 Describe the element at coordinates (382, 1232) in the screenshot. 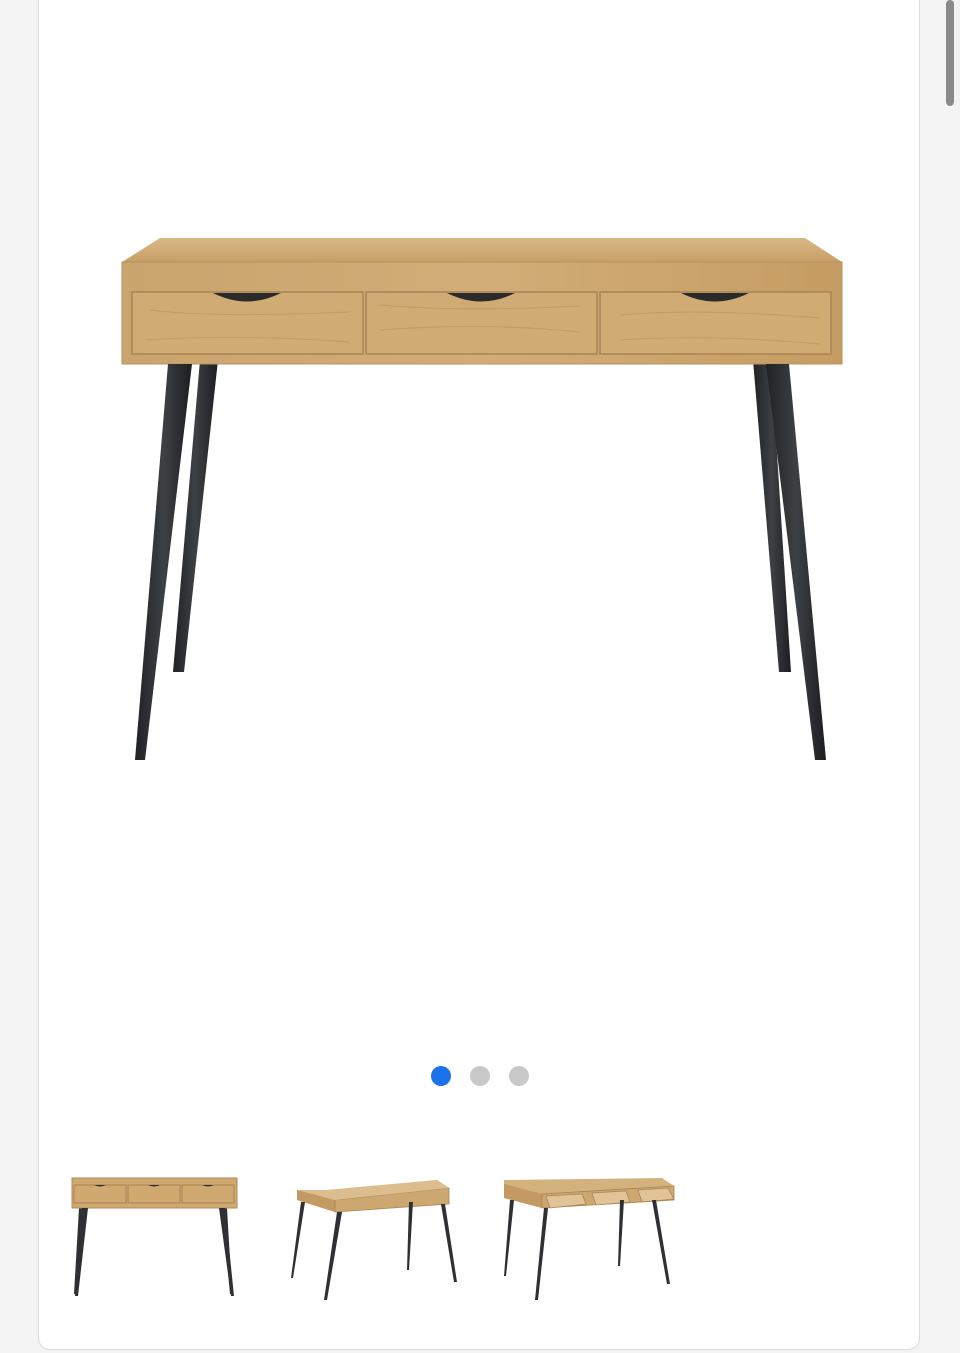

I see `desk-angled-view-thumbnail` at that location.